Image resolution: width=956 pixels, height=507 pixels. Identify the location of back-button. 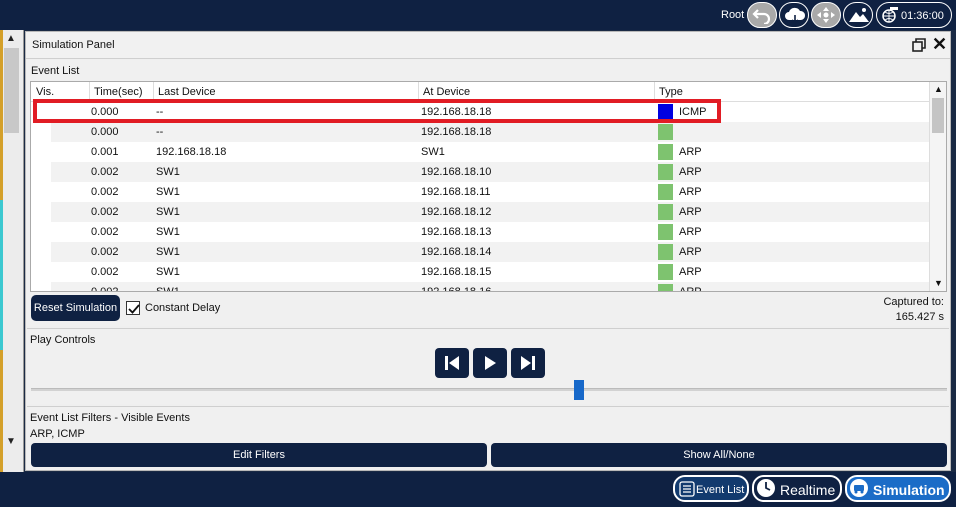
(452, 363).